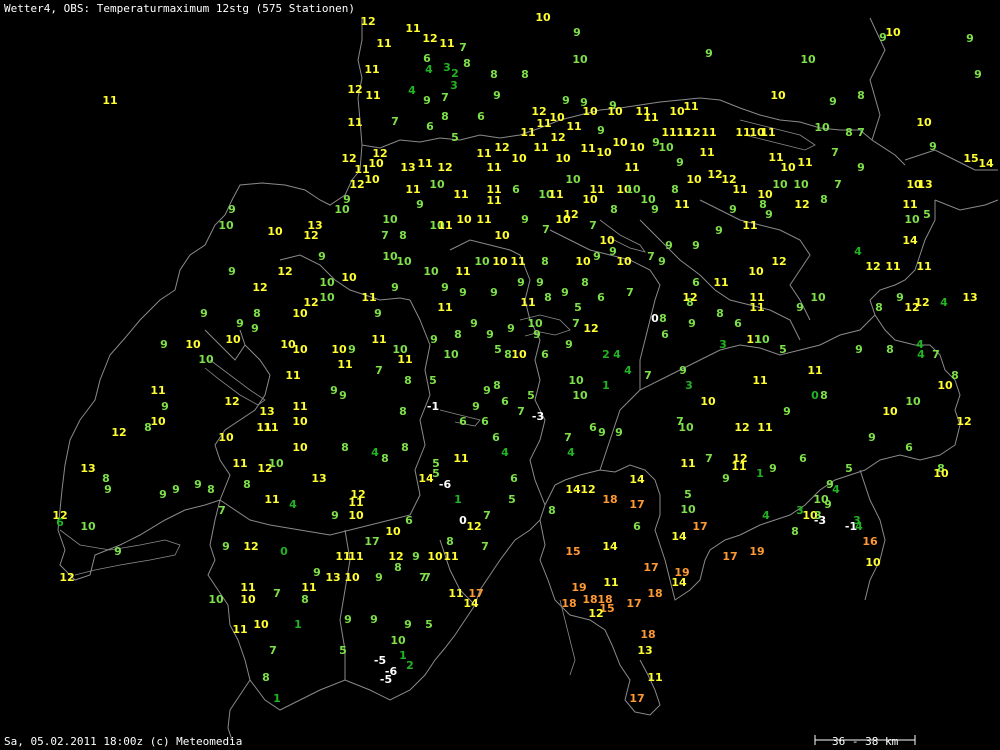 This screenshot has width=1000, height=750. Describe the element at coordinates (729, 556) in the screenshot. I see `station-value: 17` at that location.